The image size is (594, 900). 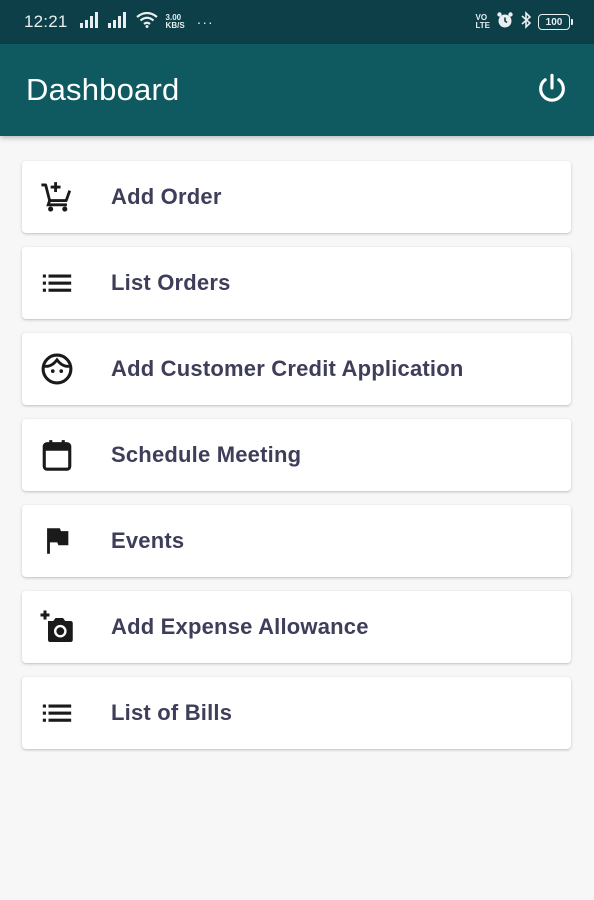 I want to click on overflow-dots: ···, so click(x=205, y=22).